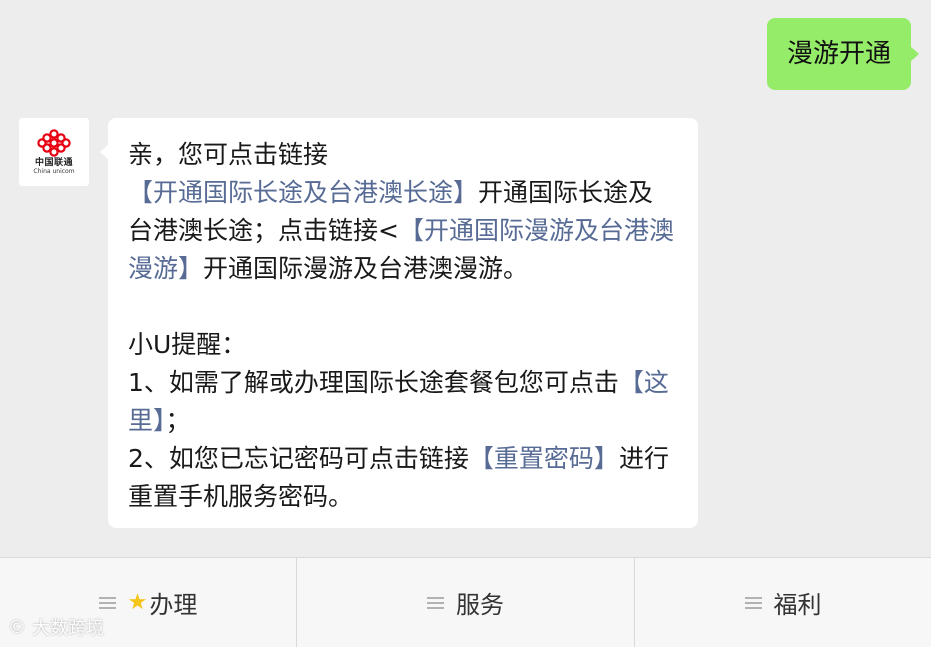 The width and height of the screenshot is (931, 647). I want to click on china-unicom-avatar: 中国联通 China unicom, so click(54, 152).